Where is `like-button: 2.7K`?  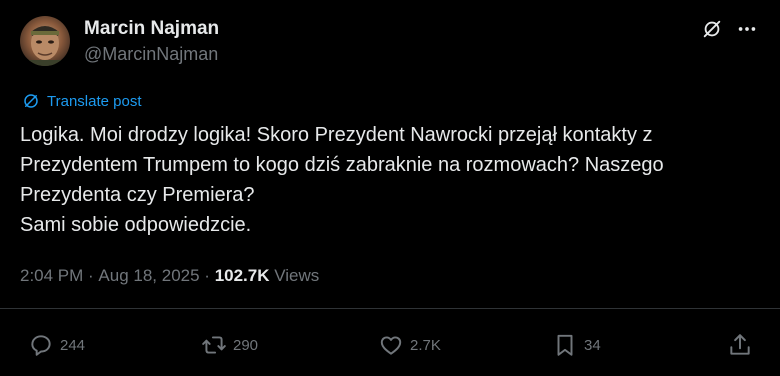 like-button: 2.7K is located at coordinates (409, 345).